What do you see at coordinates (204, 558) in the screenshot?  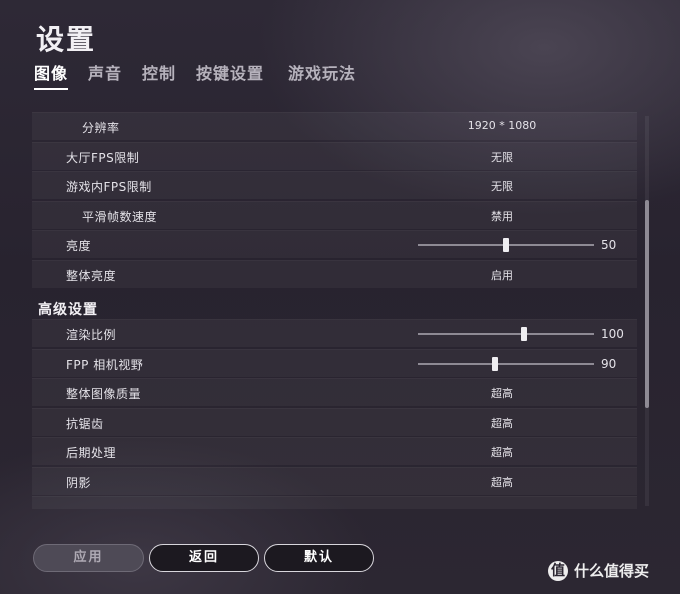 I see `back-button: 返回` at bounding box center [204, 558].